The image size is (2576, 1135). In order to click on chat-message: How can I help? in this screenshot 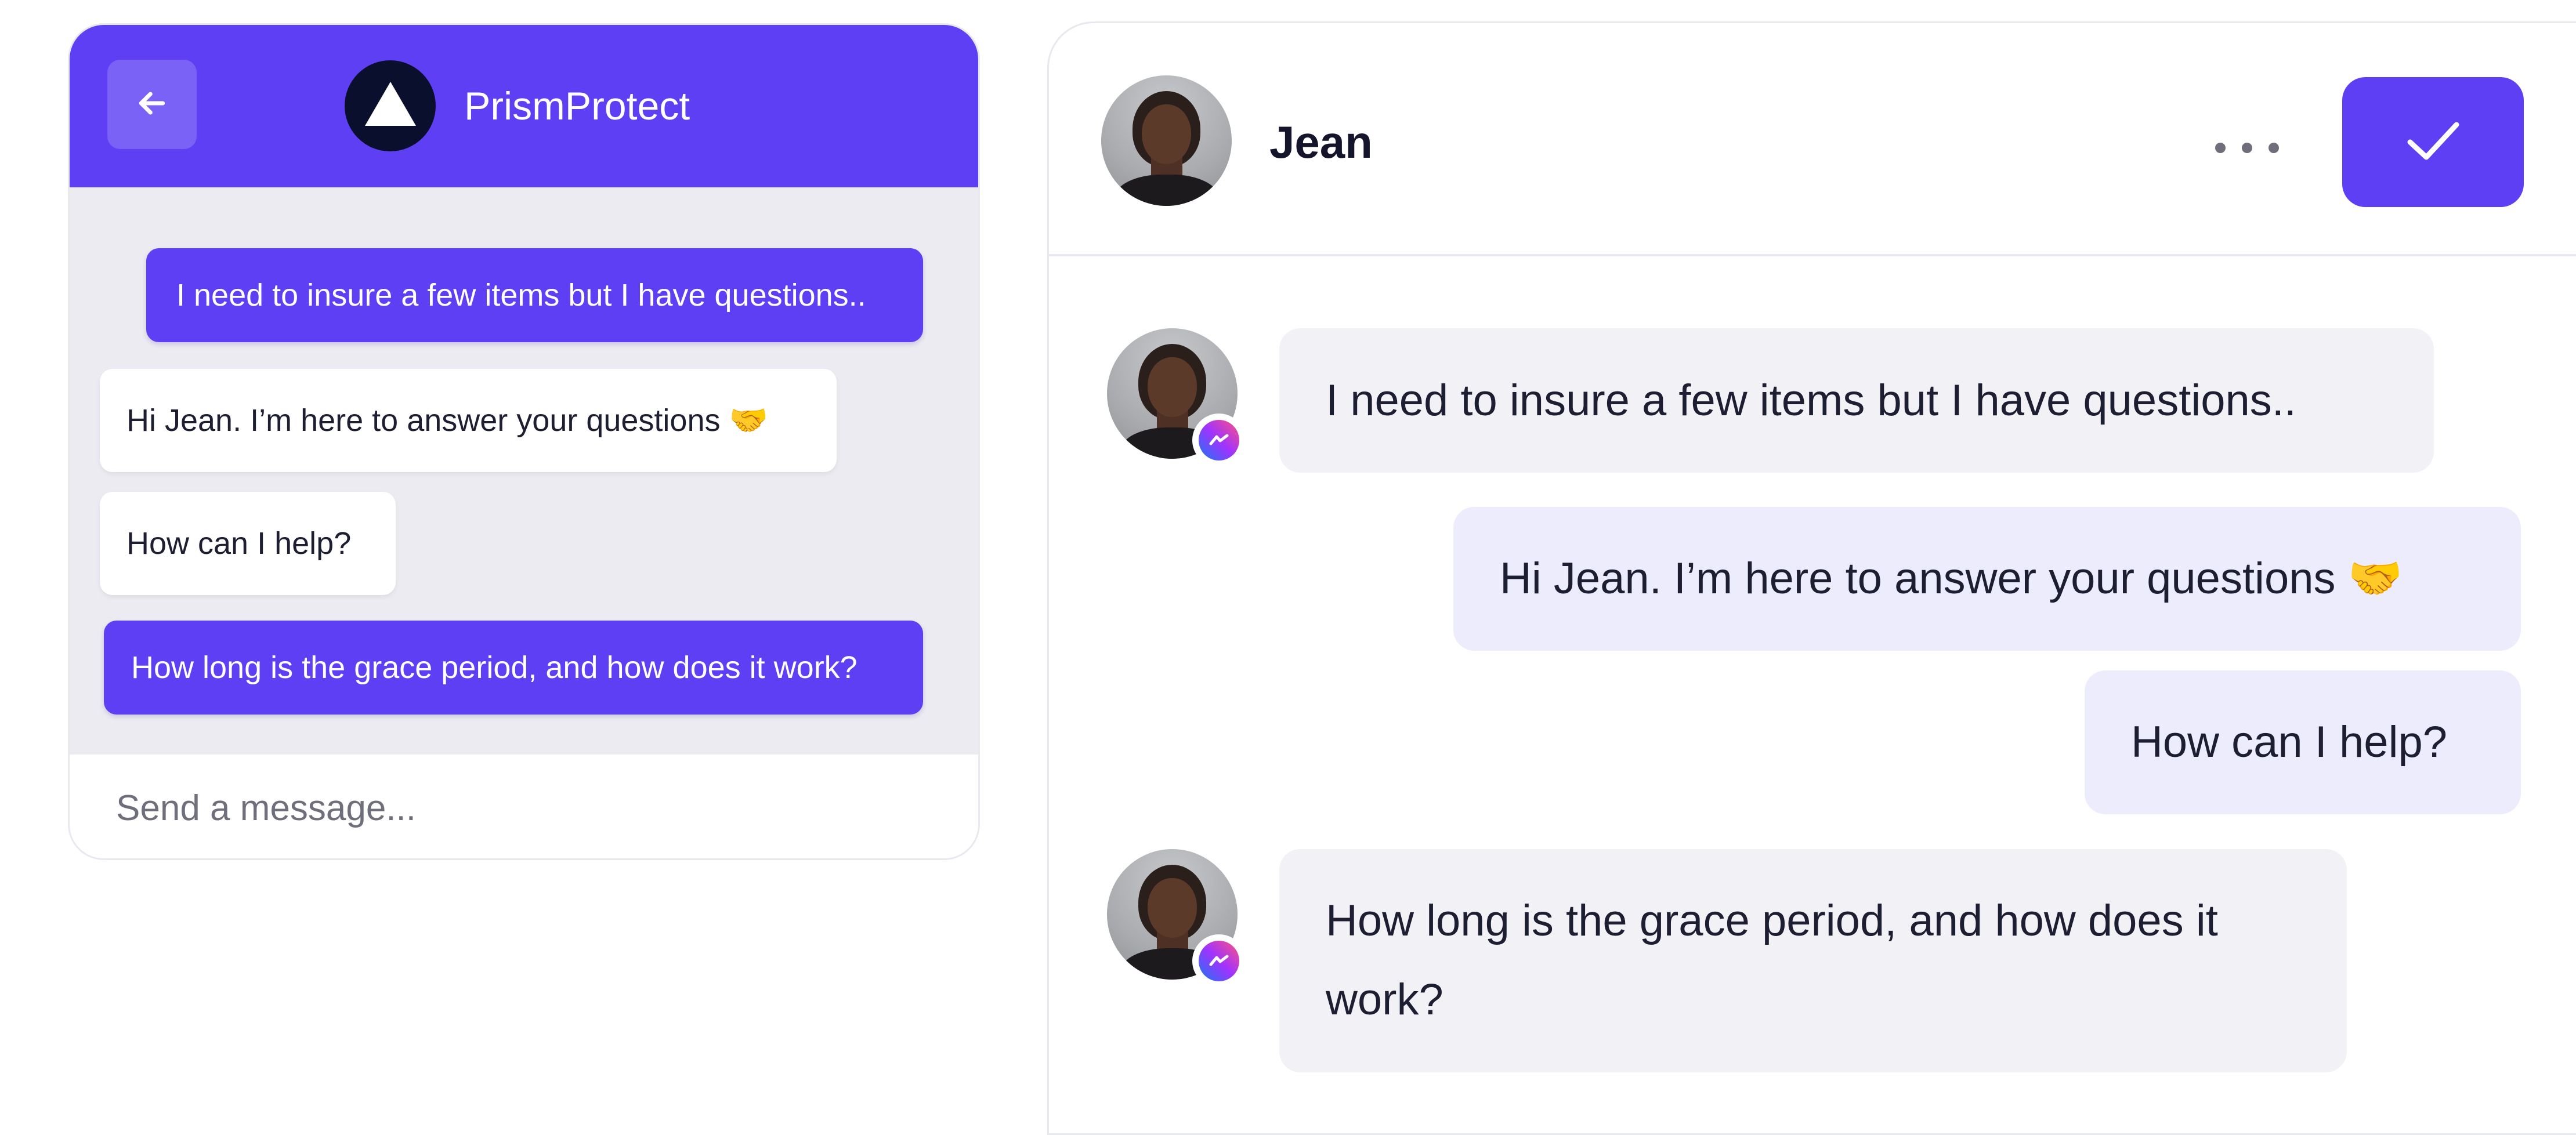, I will do `click(2303, 742)`.